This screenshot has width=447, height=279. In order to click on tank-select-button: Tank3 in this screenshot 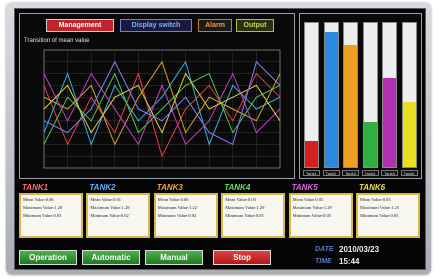, I will do `click(350, 173)`.